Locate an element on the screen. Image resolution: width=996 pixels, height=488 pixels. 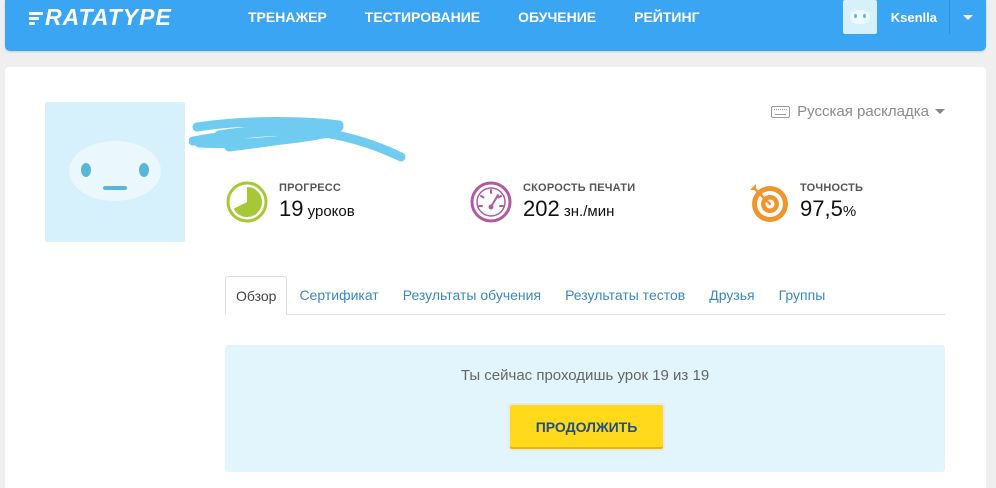
target-icon is located at coordinates (769, 203).